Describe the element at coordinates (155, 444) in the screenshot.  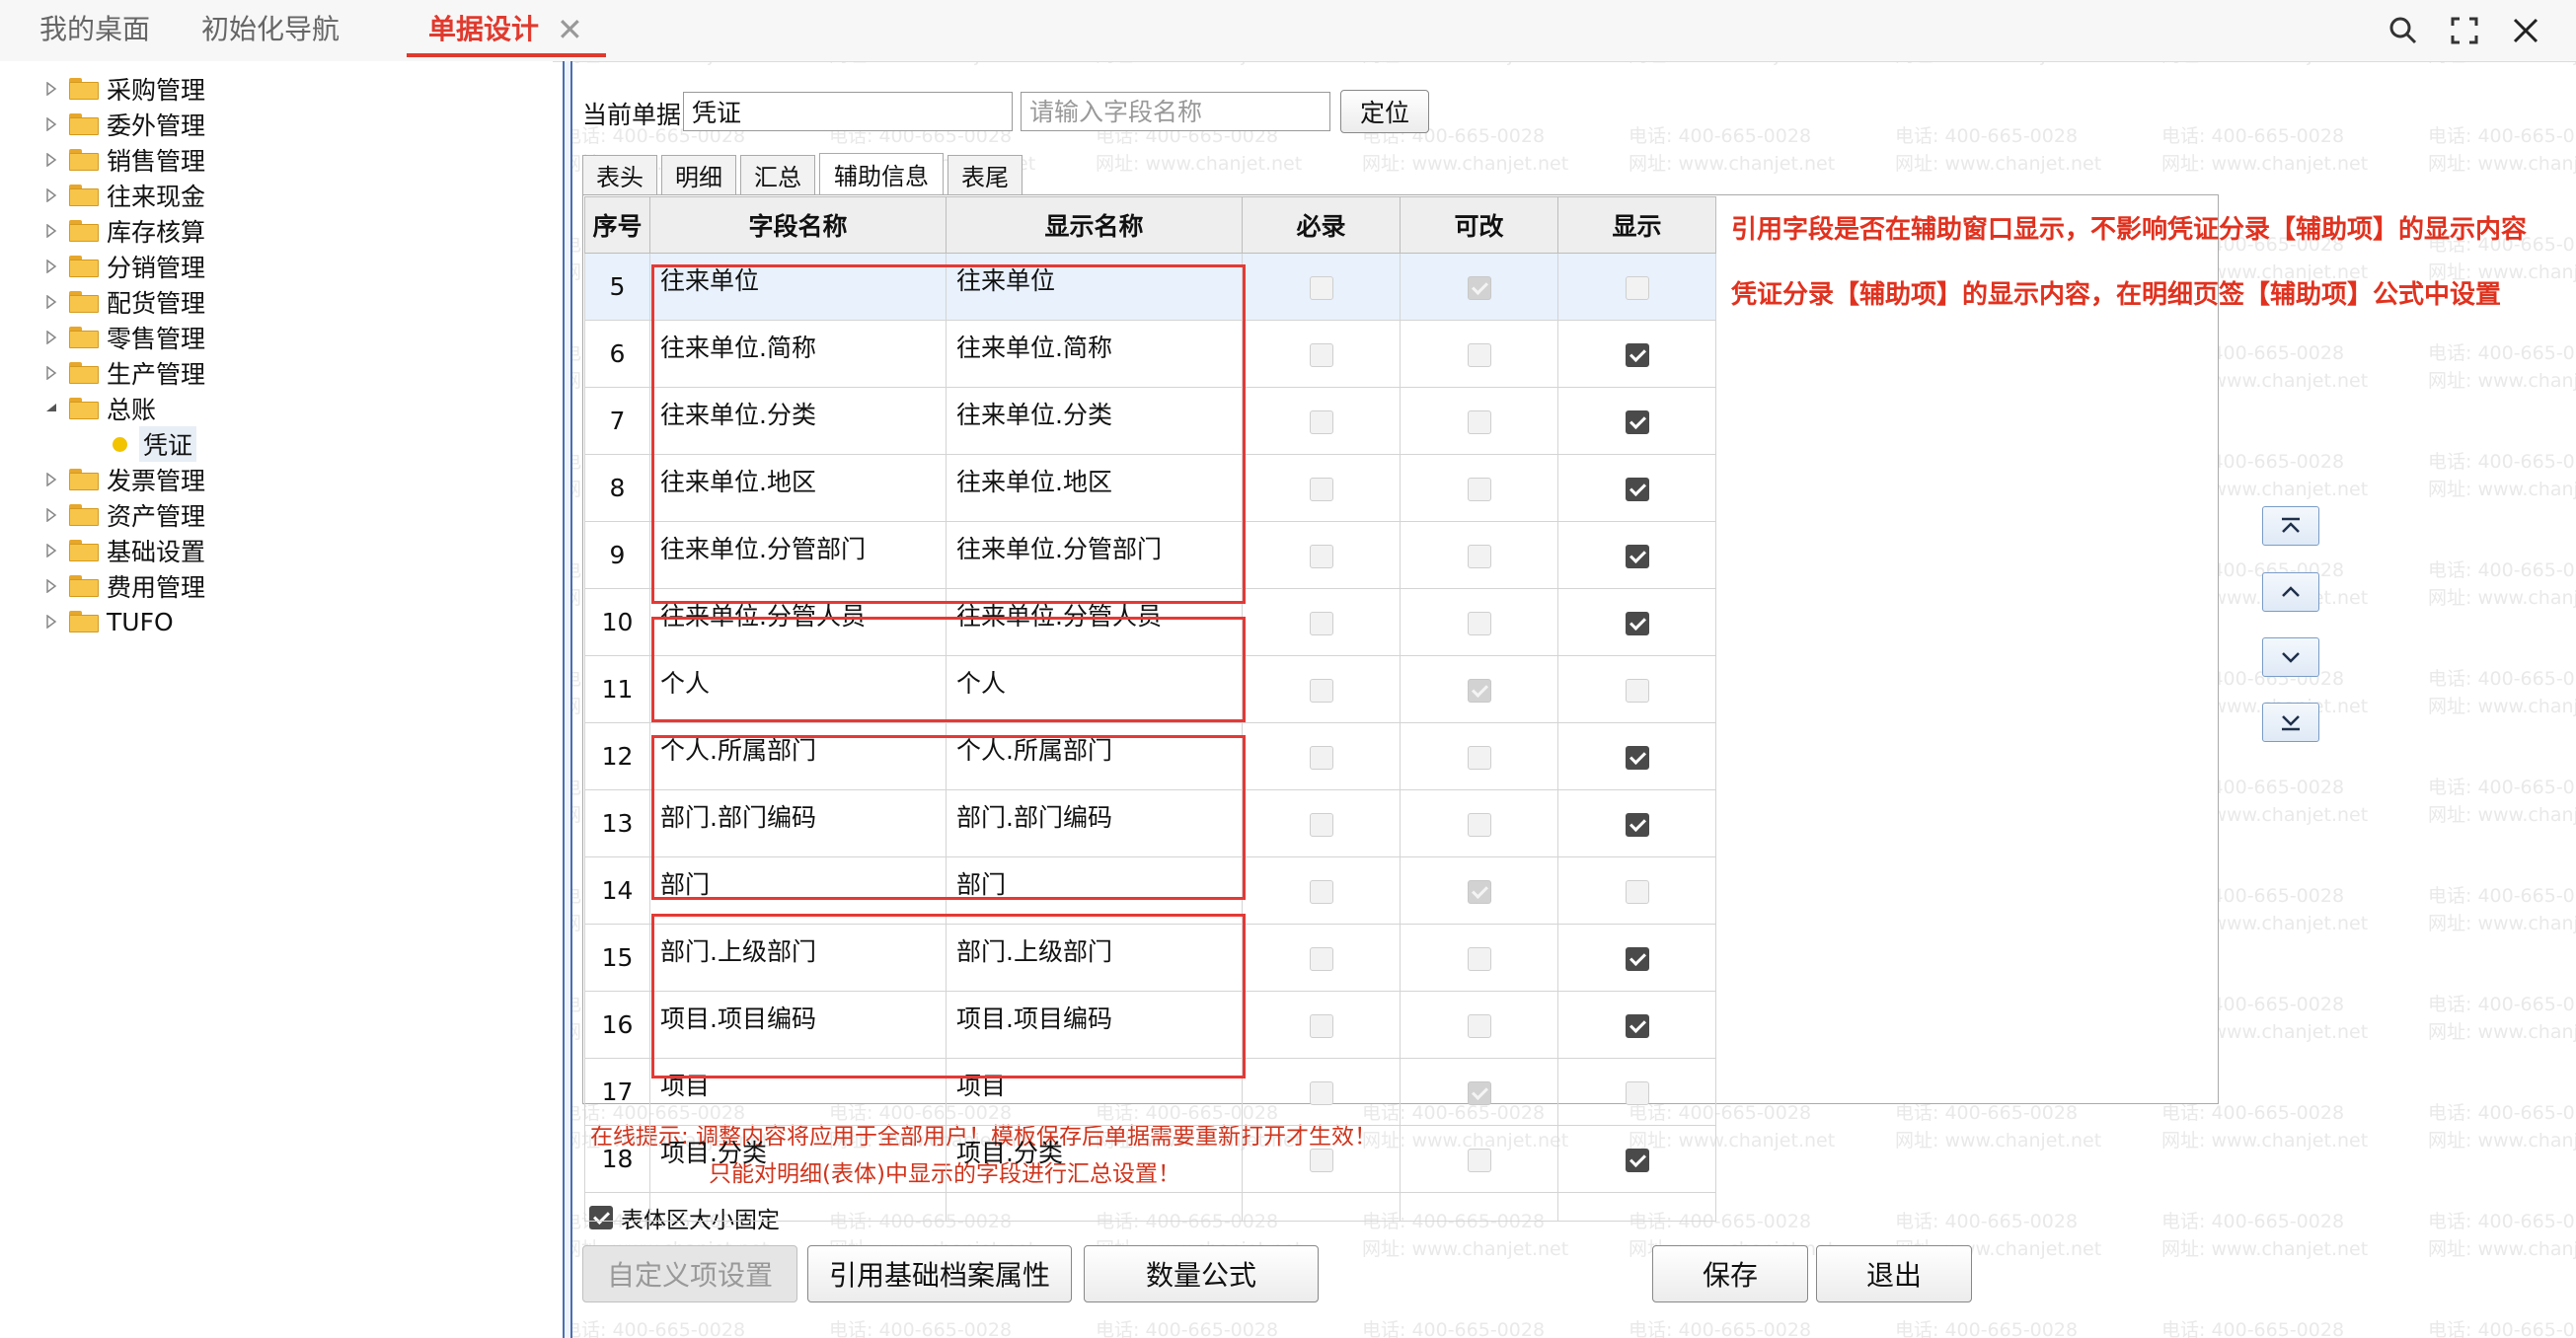
I see `tree-leaf-item: 凭证` at that location.